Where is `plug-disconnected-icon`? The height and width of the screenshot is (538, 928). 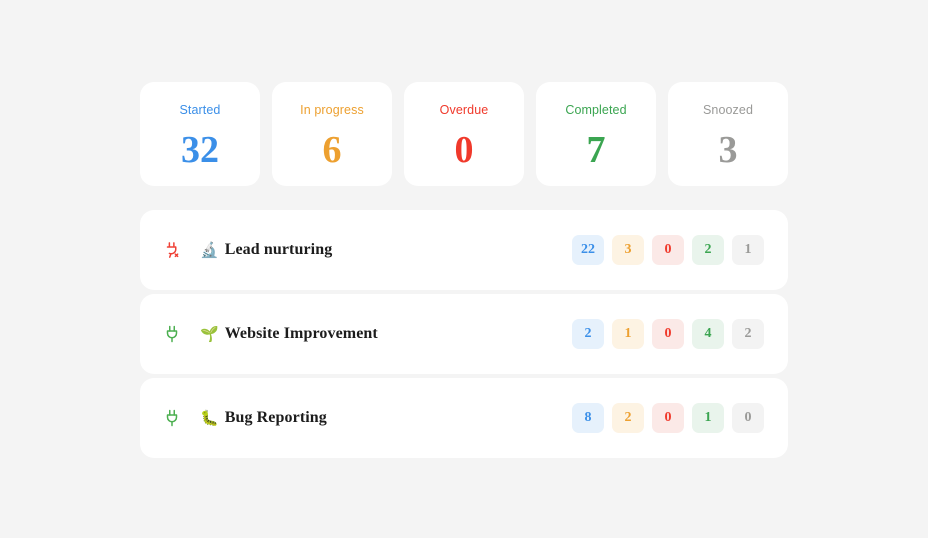
plug-disconnected-icon is located at coordinates (172, 250).